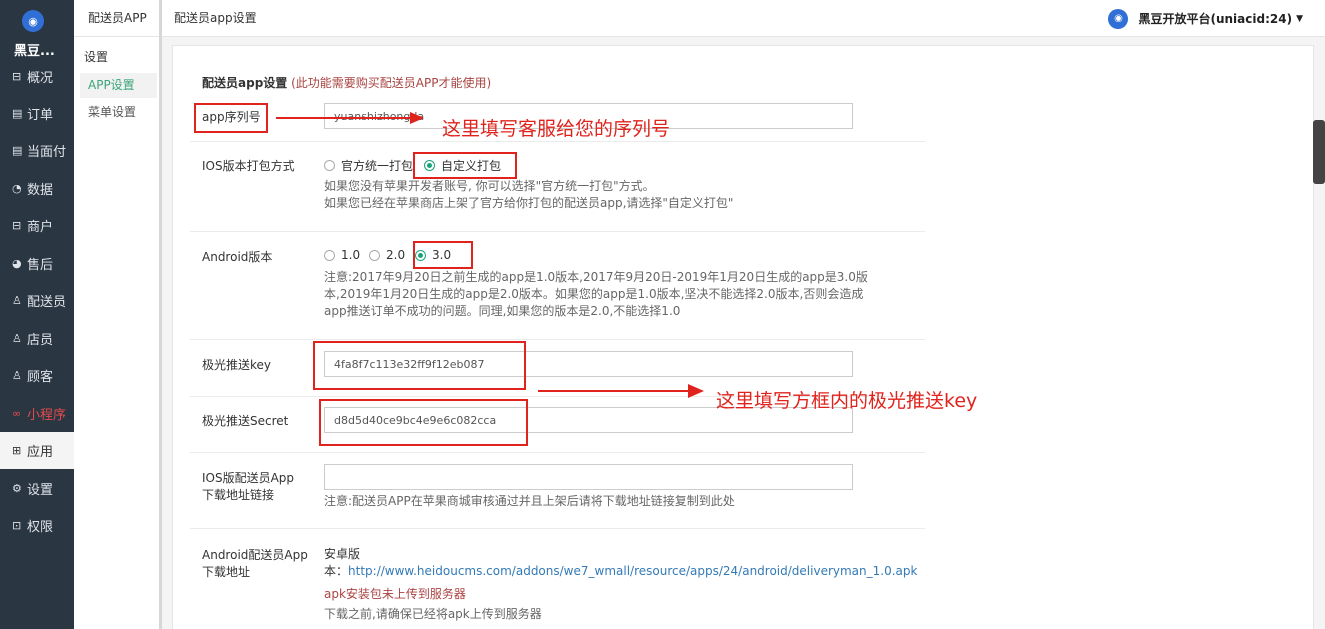  I want to click on annotation-arrows, so click(490, 255).